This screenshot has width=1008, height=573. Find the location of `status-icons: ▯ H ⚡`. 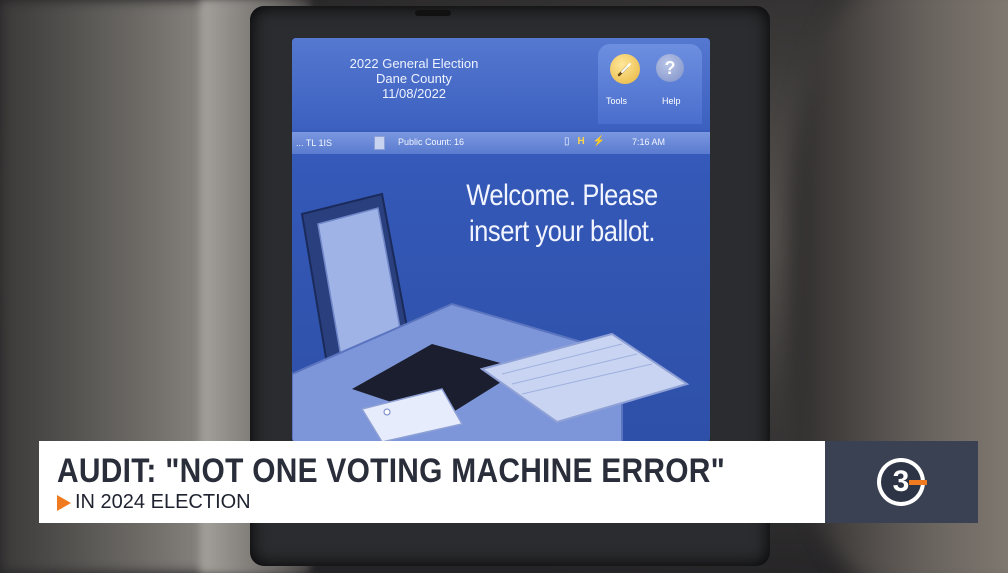

status-icons: ▯ H ⚡ is located at coordinates (584, 141).